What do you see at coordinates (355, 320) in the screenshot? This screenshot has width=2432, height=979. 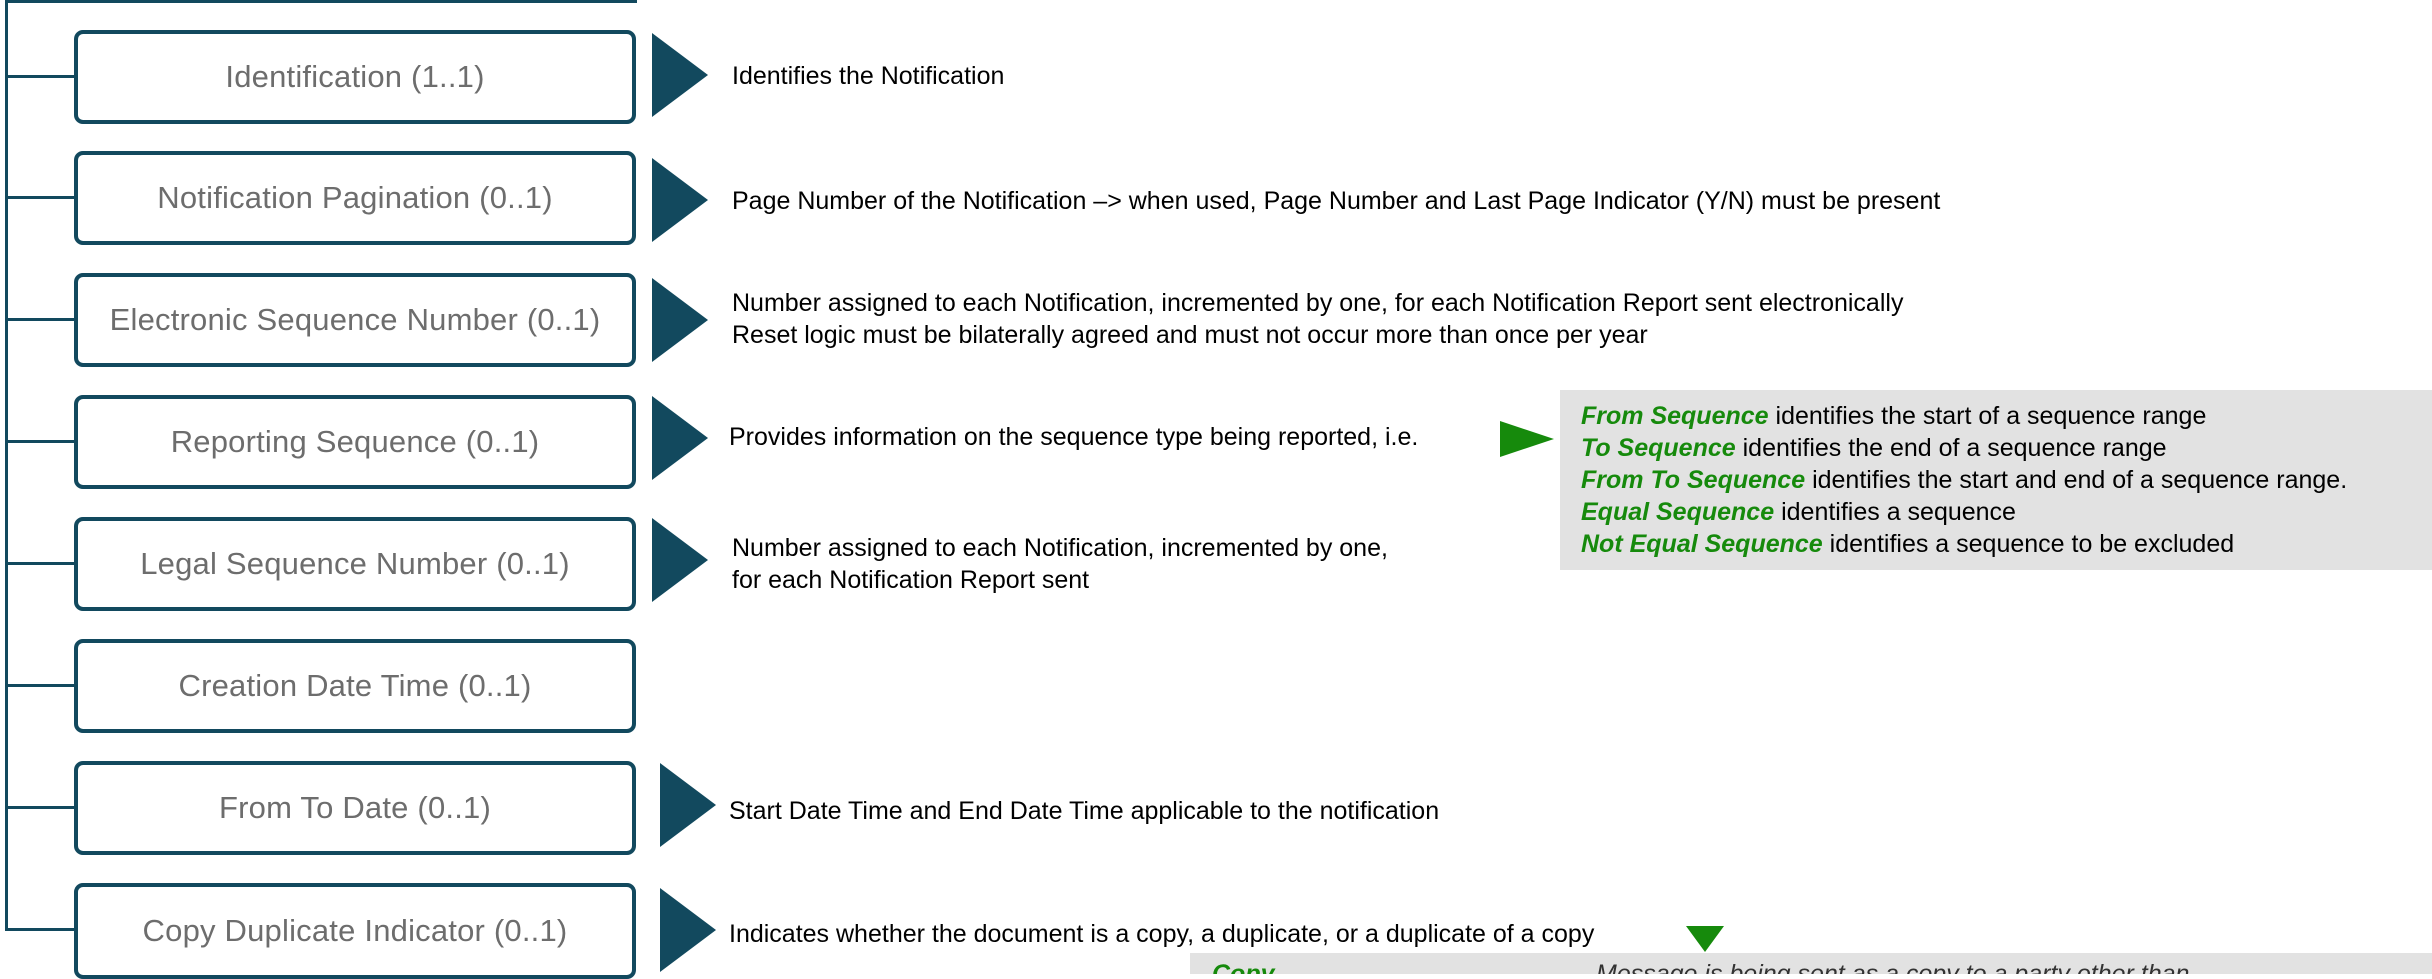 I see `node-electronic-sequence-number: Electronic Sequence Number (0..1)` at bounding box center [355, 320].